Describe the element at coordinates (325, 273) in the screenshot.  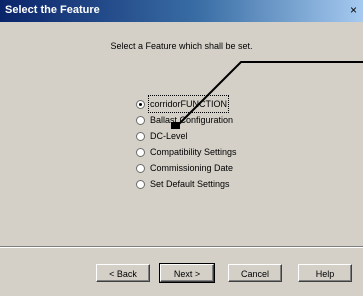
I see `help-button: Help` at that location.